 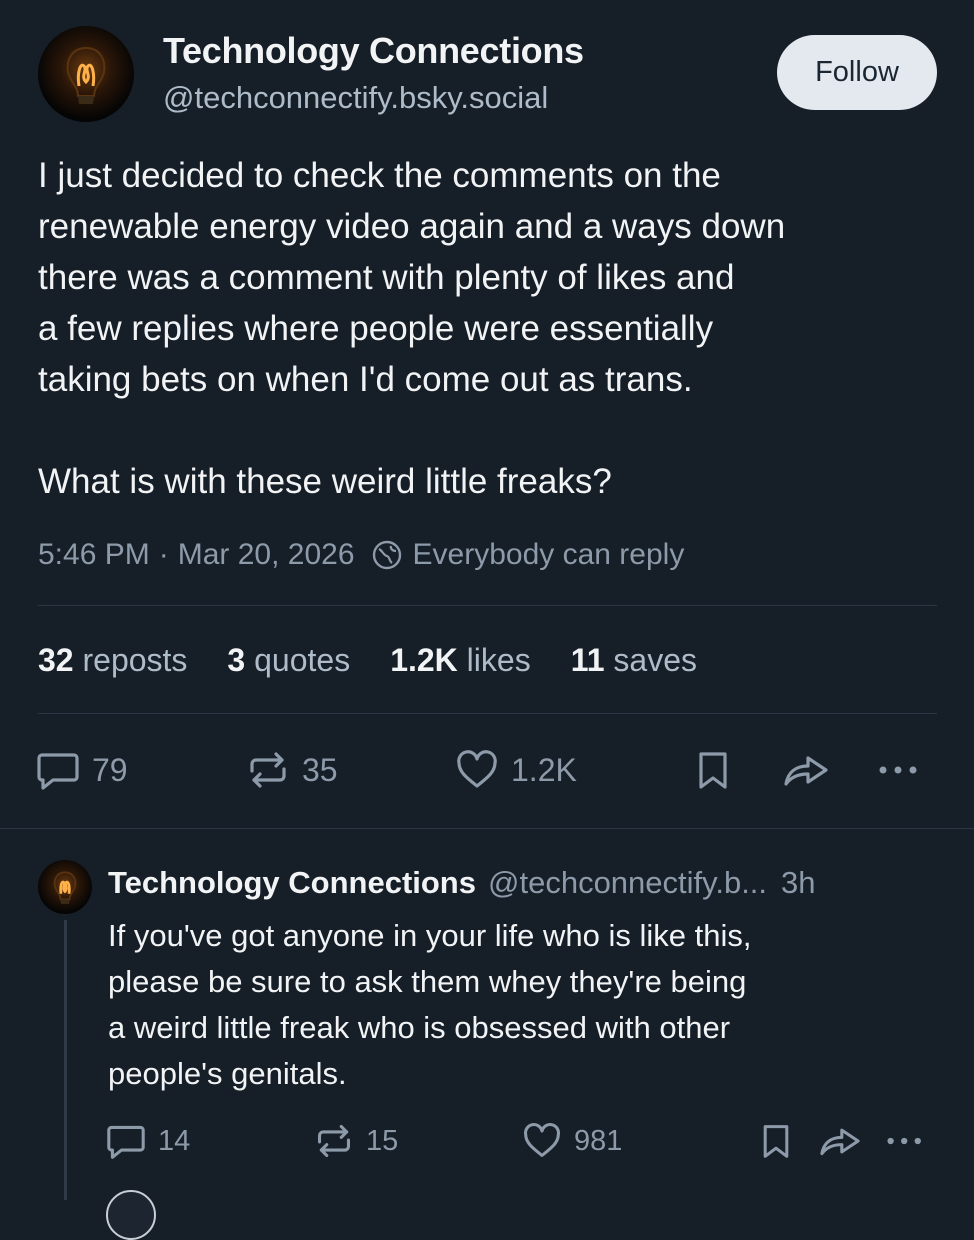 I want to click on post-stats: 32 reposts 3 quotes 1.2K likes 11 saves, so click(x=387, y=660).